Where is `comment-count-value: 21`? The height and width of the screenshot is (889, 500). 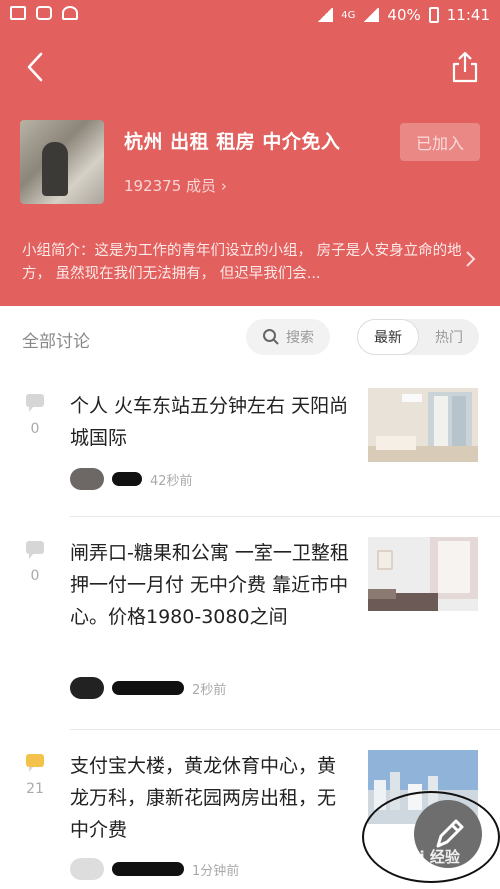 comment-count-value: 21 is located at coordinates (35, 789).